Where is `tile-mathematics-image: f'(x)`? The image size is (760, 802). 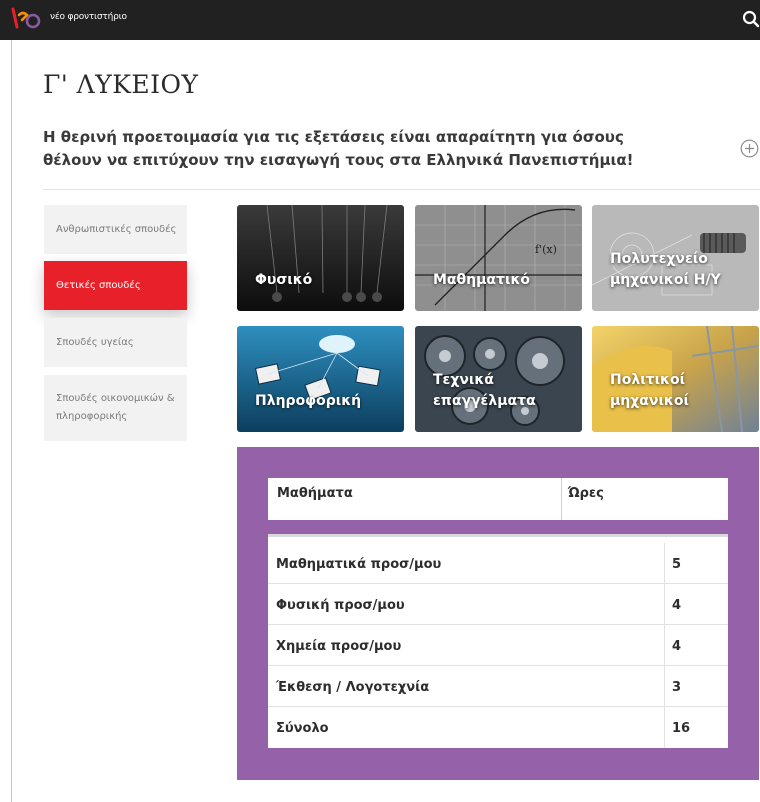 tile-mathematics-image: f'(x) is located at coordinates (498, 258).